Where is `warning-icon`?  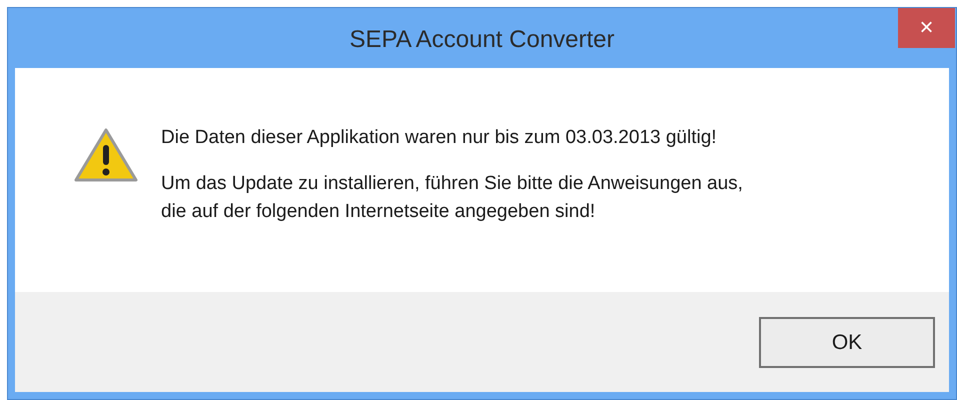 warning-icon is located at coordinates (106, 155).